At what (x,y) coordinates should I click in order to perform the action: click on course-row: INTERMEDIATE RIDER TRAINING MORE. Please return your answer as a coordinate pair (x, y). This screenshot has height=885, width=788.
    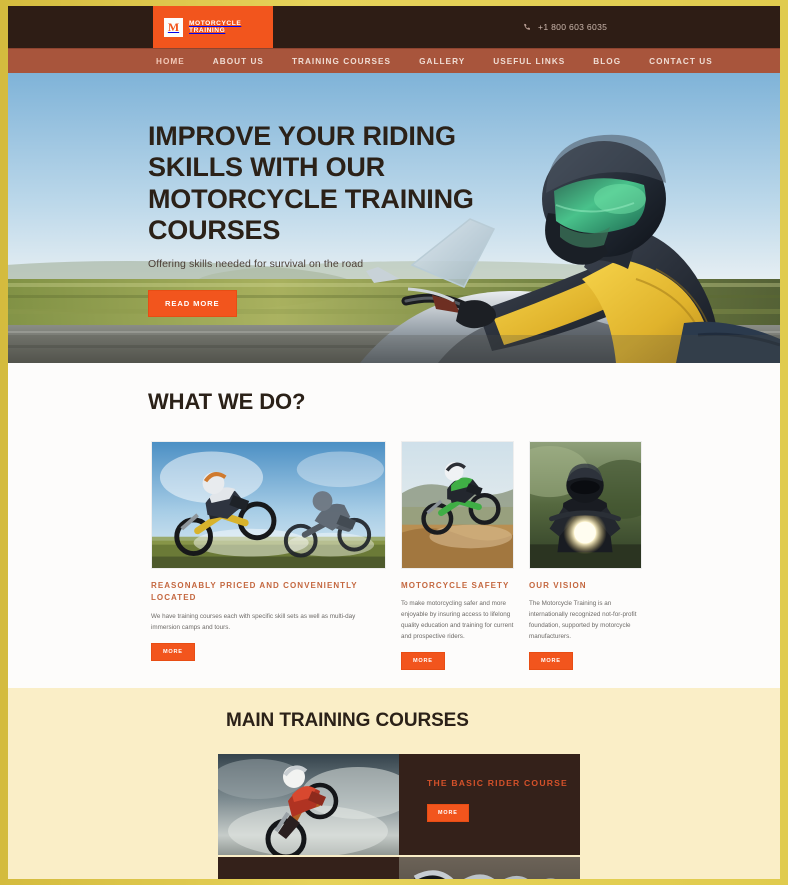
    Looking at the image, I should click on (399, 868).